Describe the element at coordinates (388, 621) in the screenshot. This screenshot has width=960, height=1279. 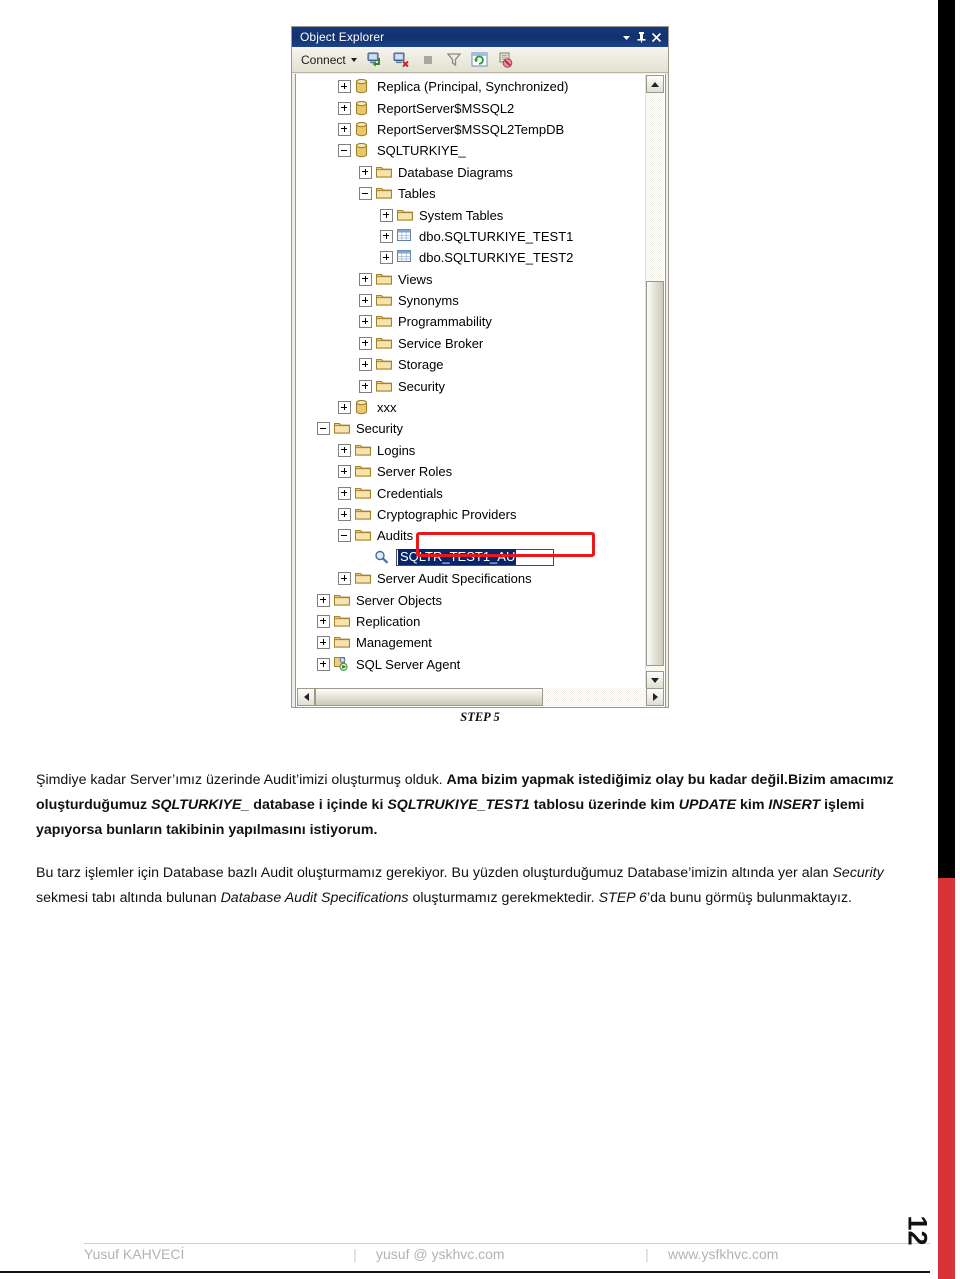
I see `tree-item-label: Replication` at that location.